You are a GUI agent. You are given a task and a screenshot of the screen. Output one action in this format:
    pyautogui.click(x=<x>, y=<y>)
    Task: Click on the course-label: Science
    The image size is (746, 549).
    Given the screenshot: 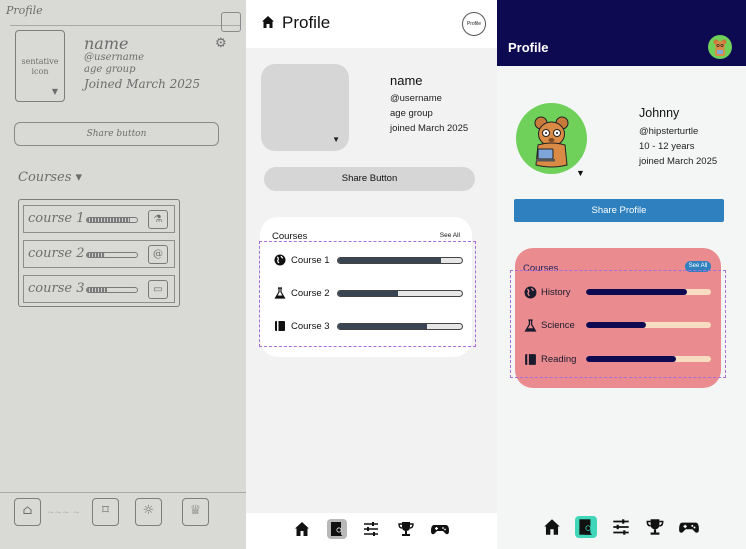 What is the action you would take?
    pyautogui.click(x=558, y=325)
    